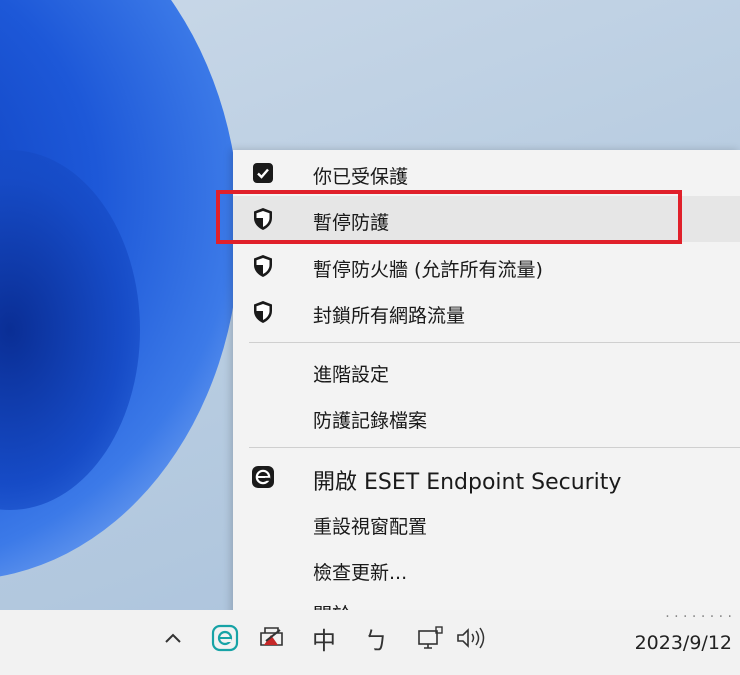  I want to click on menu-item-label: 你已受保護, so click(361, 177).